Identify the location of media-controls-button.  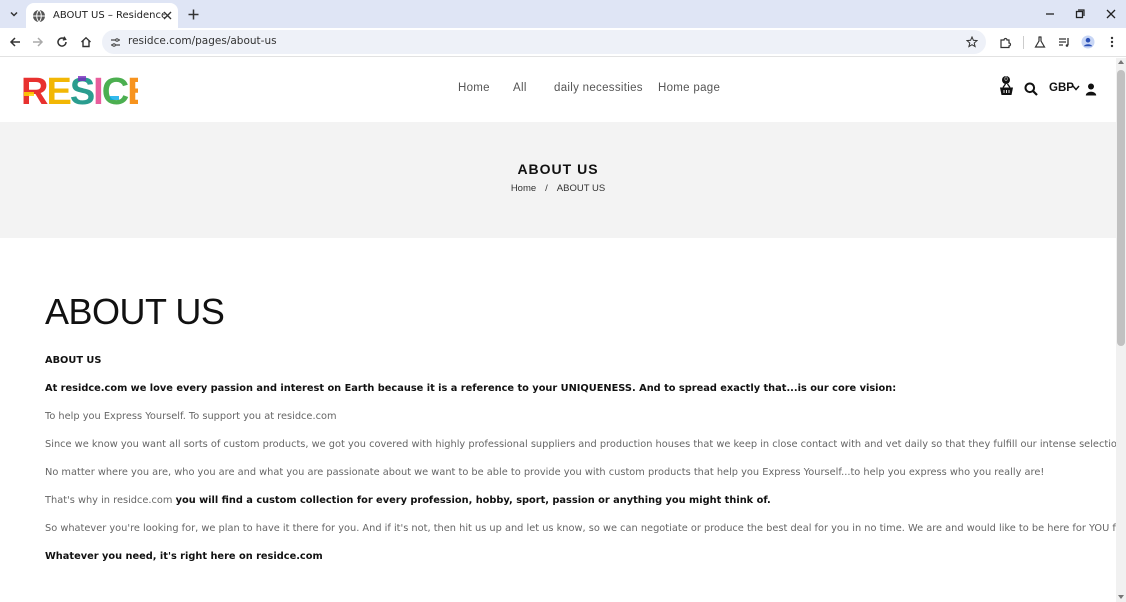
(1064, 42).